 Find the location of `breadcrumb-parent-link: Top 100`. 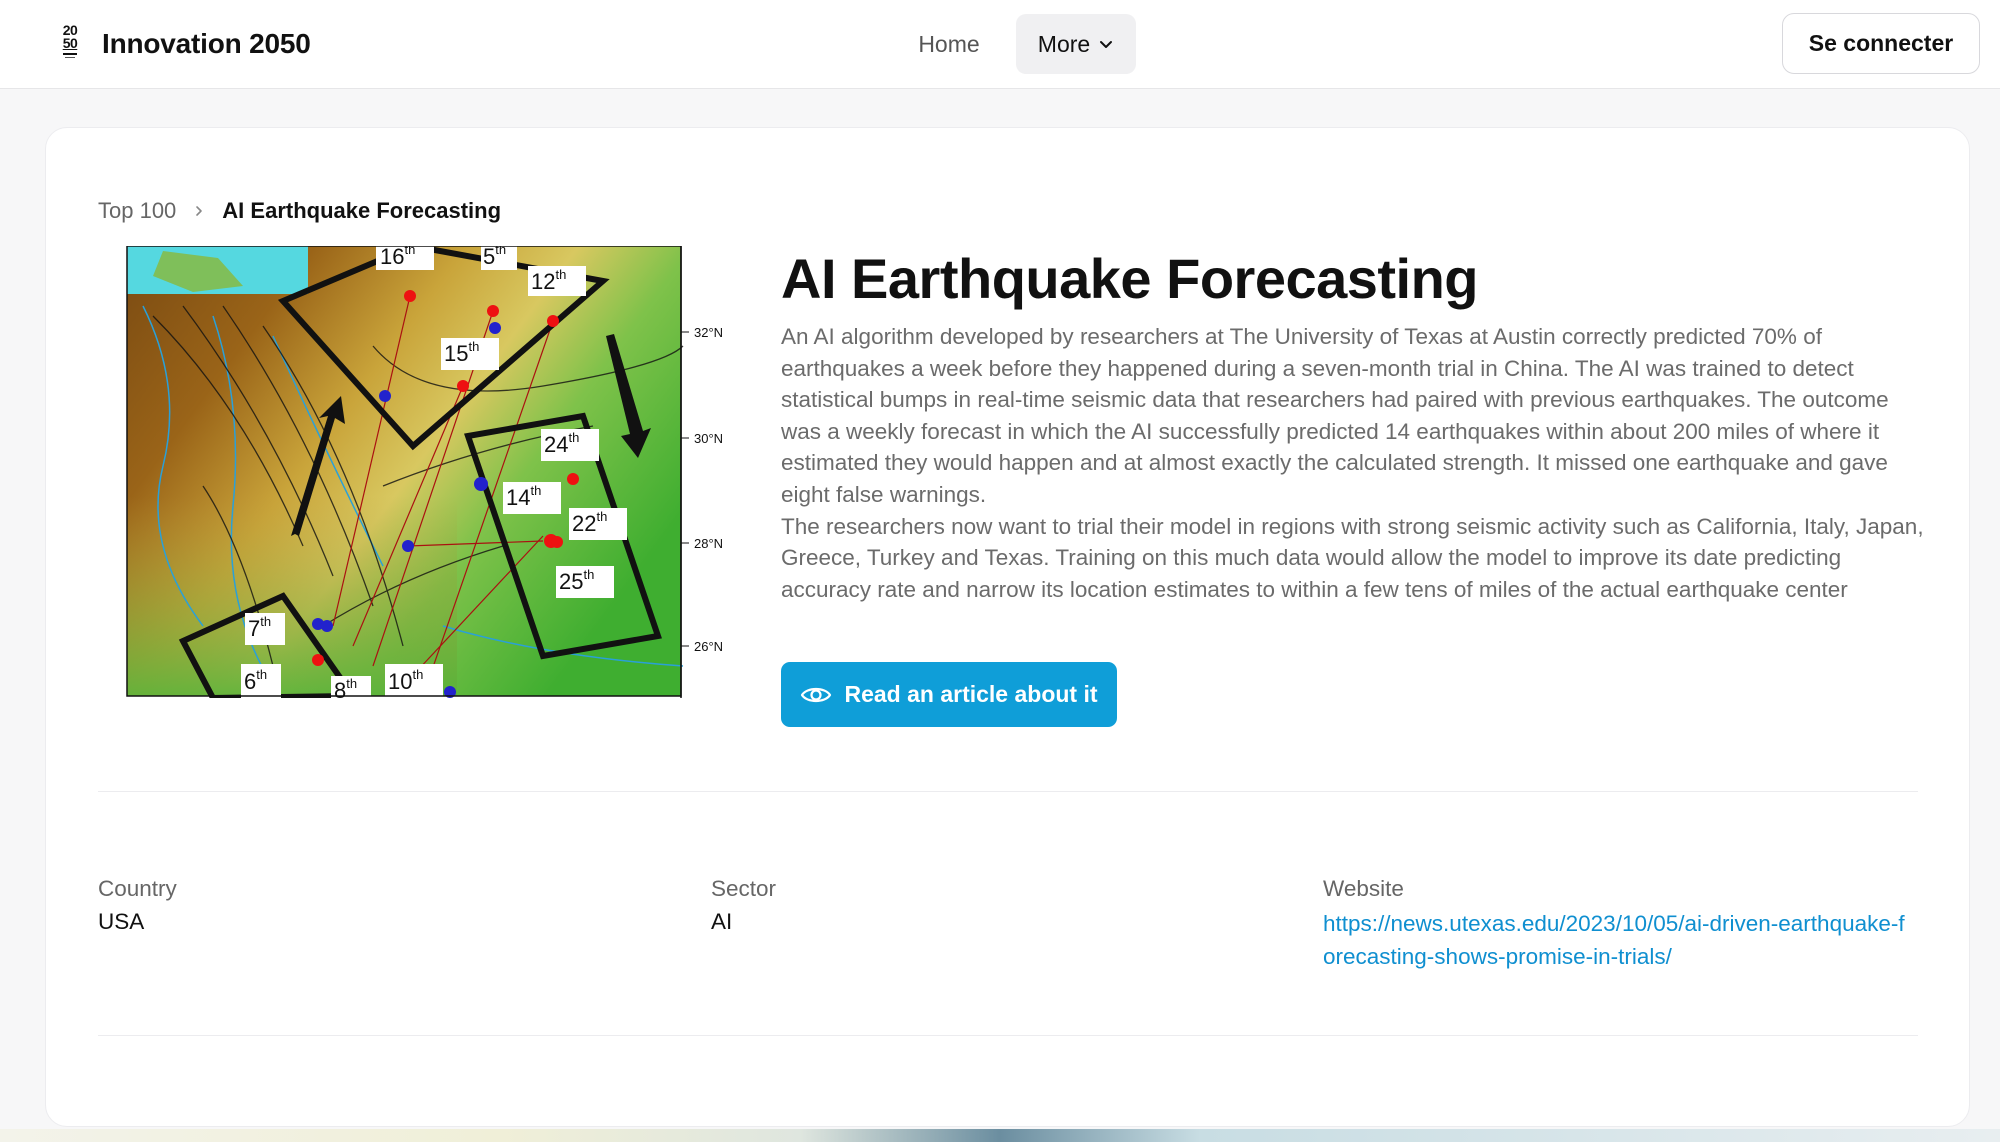

breadcrumb-parent-link: Top 100 is located at coordinates (137, 211).